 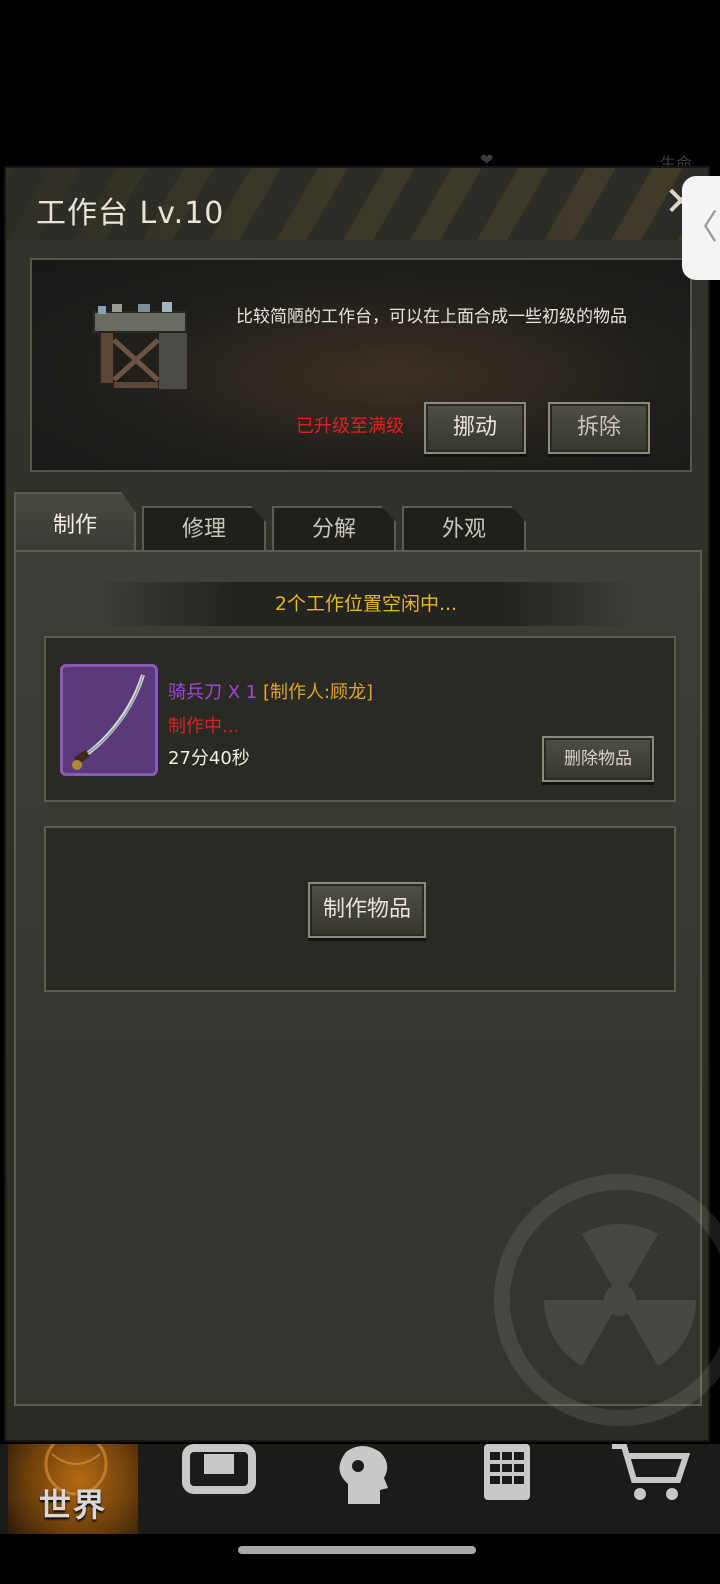 I want to click on calculator-icon, so click(x=507, y=1472).